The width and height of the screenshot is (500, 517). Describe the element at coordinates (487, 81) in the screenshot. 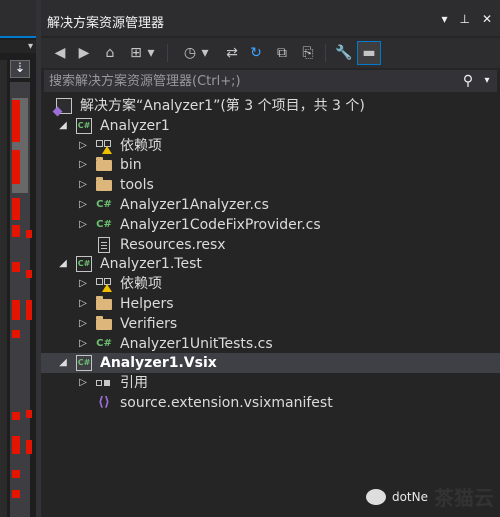

I see `search-options-dropdown-icon: ▾` at that location.